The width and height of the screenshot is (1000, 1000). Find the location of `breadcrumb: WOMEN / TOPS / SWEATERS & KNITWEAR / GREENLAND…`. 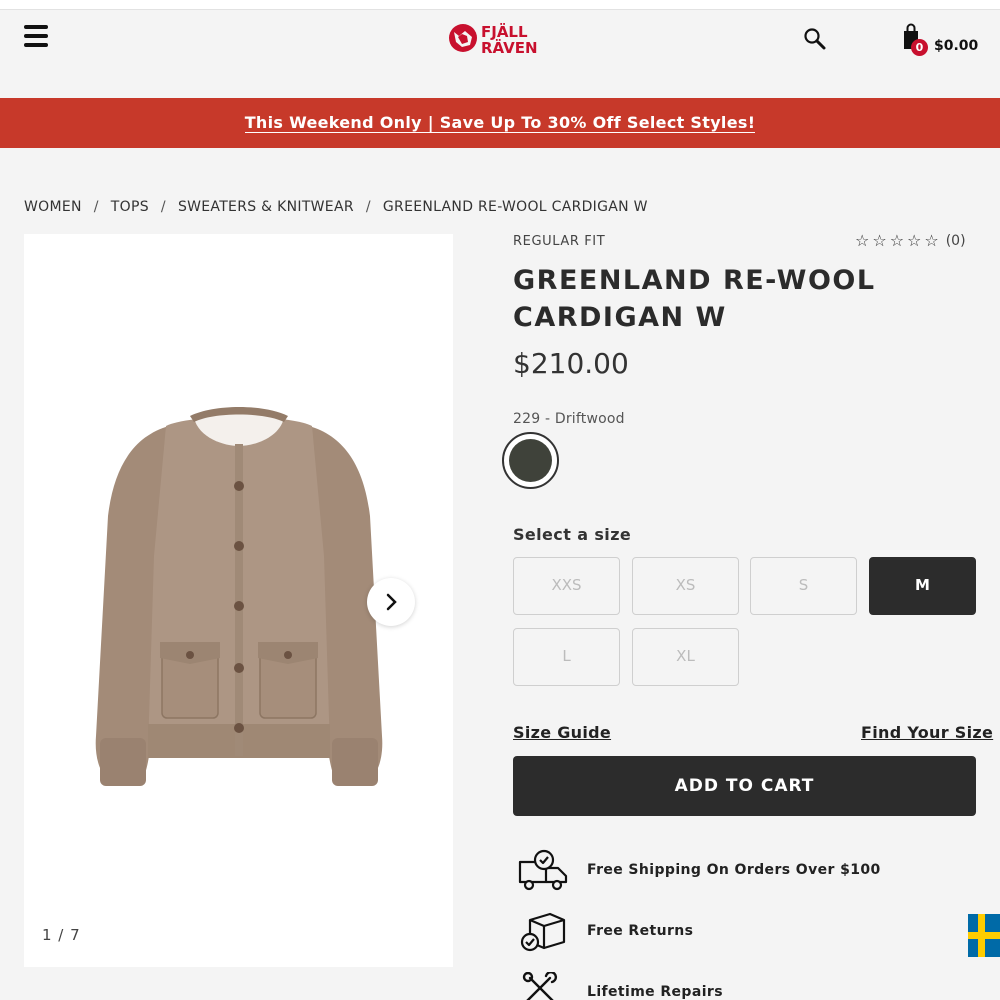

breadcrumb: WOMEN / TOPS / SWEATERS & KNITWEAR / GREENLAND… is located at coordinates (336, 207).